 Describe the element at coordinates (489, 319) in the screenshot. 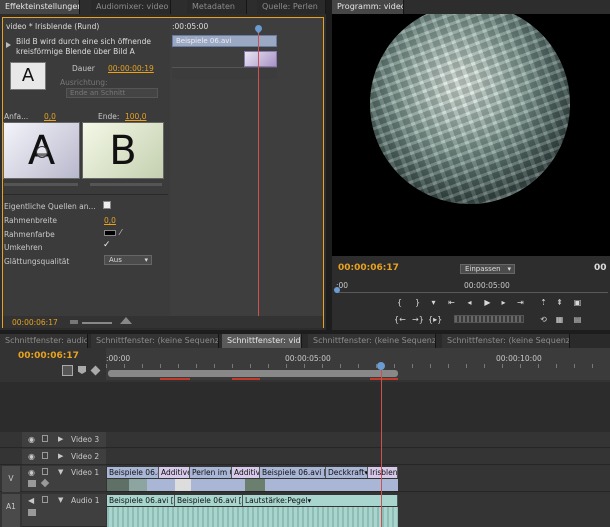

I see `jog-slider` at that location.